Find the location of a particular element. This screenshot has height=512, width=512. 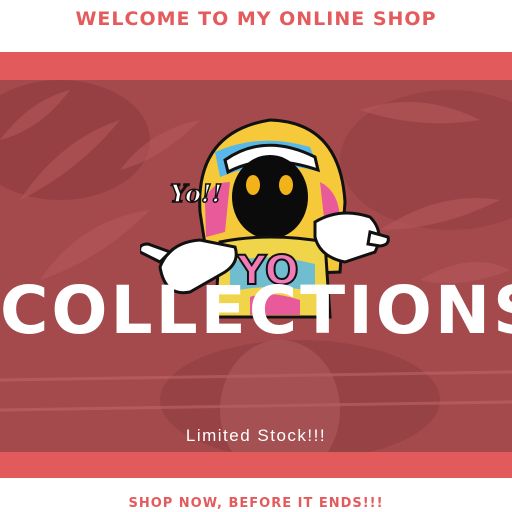

limited-stock-label: Limited Stock!!! is located at coordinates (256, 435).